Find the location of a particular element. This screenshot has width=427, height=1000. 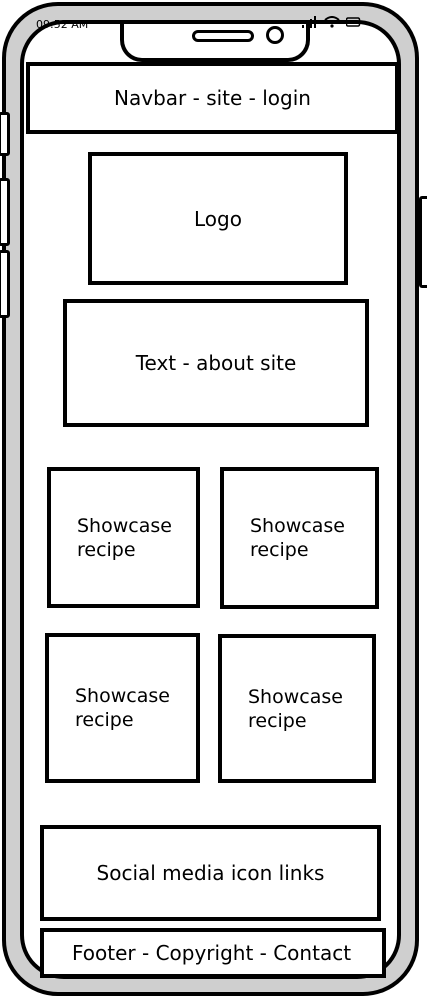

status-icons is located at coordinates (332, 22).